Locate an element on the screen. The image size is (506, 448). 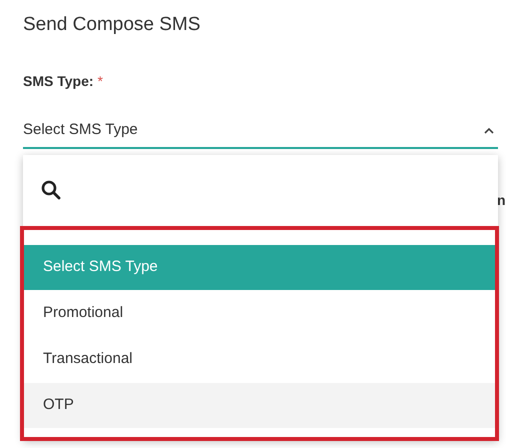
page-title: Send Compose SMS is located at coordinates (112, 25).